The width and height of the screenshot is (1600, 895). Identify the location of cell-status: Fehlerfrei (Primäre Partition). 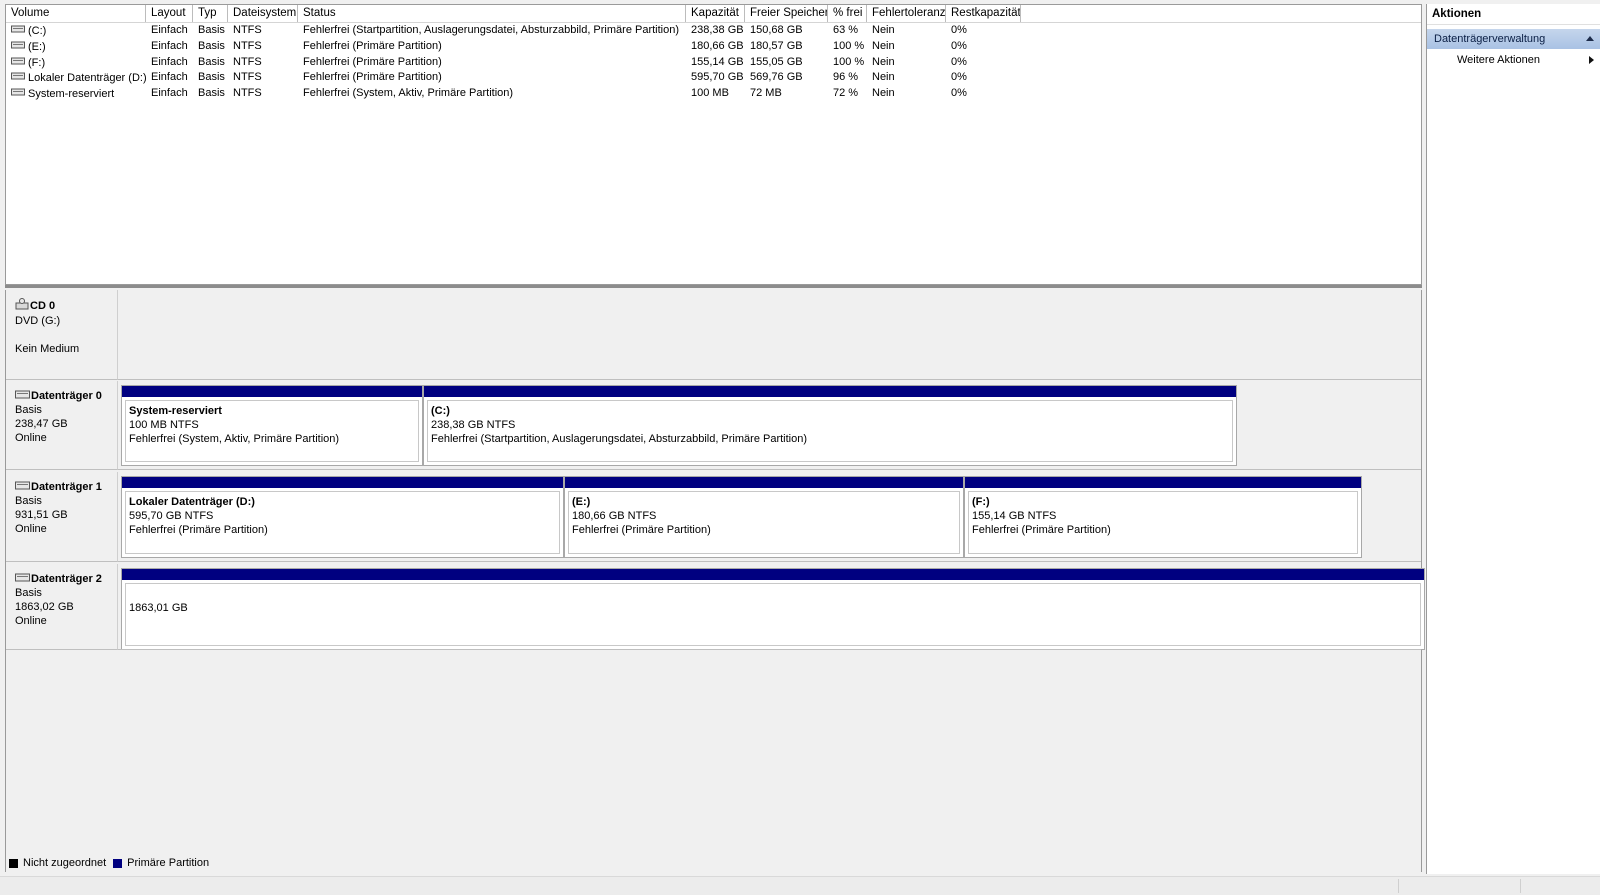
(372, 45).